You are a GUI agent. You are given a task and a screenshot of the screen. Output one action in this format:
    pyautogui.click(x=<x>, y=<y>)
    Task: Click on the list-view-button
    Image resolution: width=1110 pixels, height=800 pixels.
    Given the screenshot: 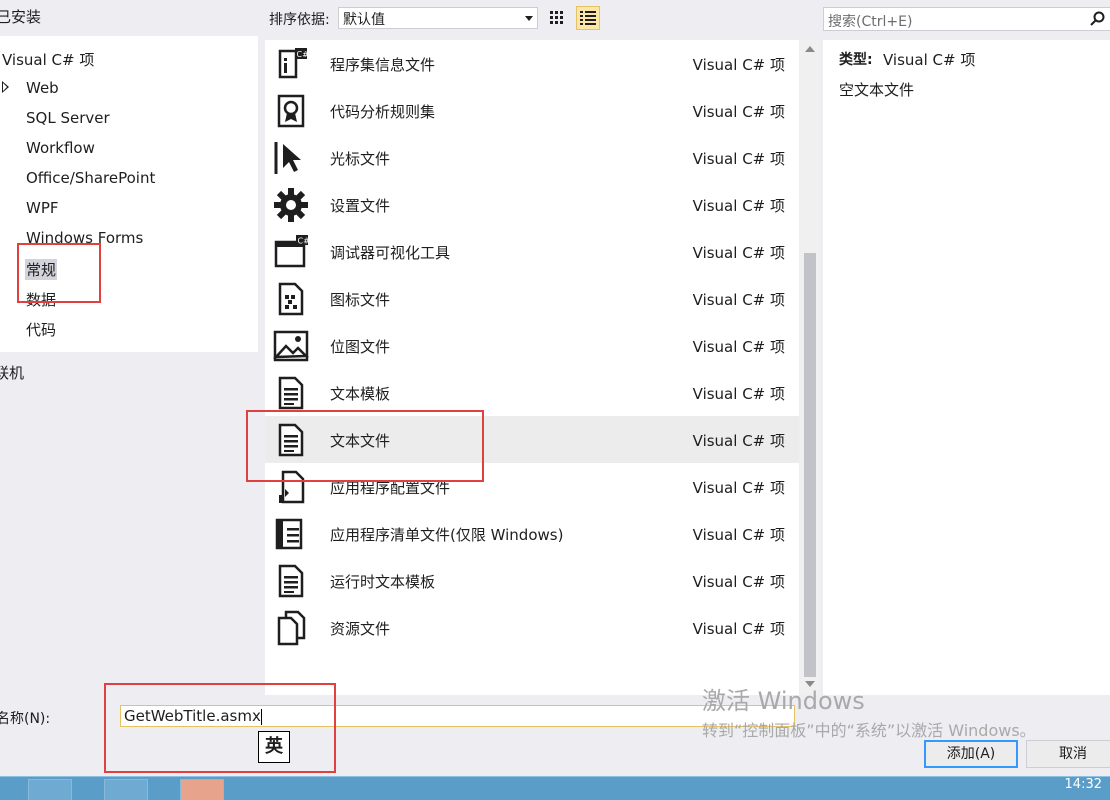 What is the action you would take?
    pyautogui.click(x=588, y=18)
    